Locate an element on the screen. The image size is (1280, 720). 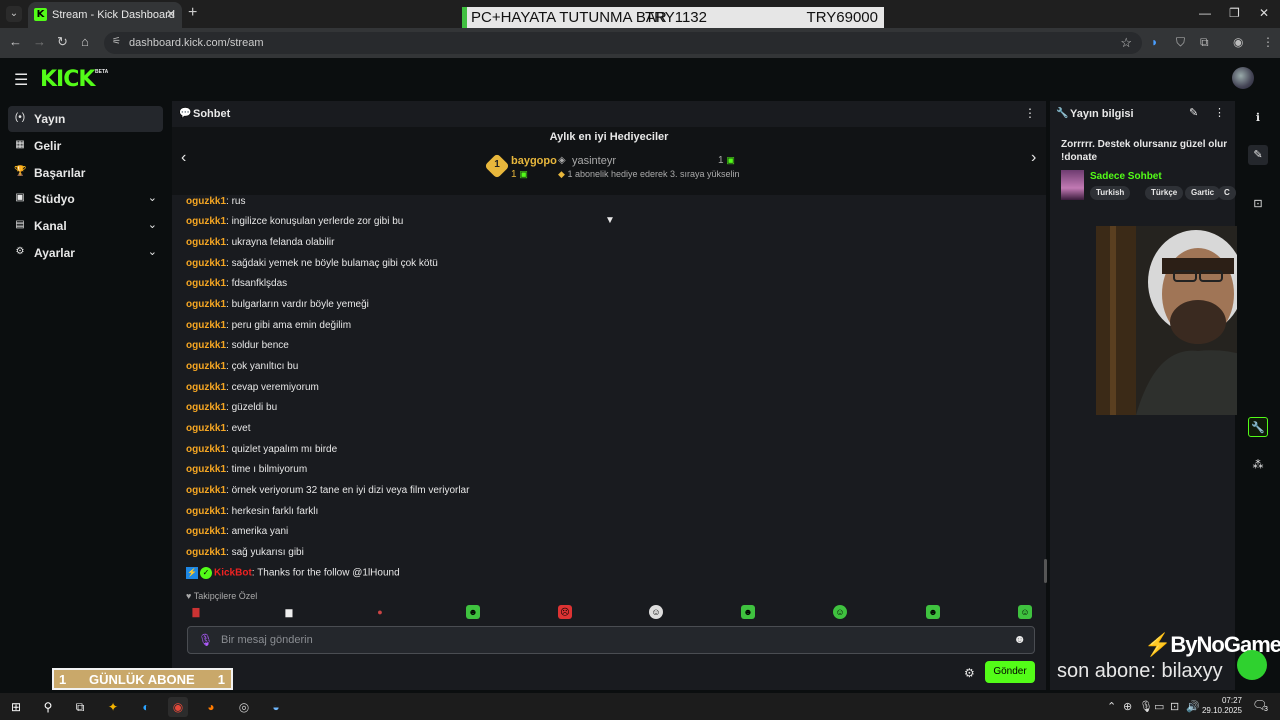
new-tab-icon: + is located at coordinates (192, 13).